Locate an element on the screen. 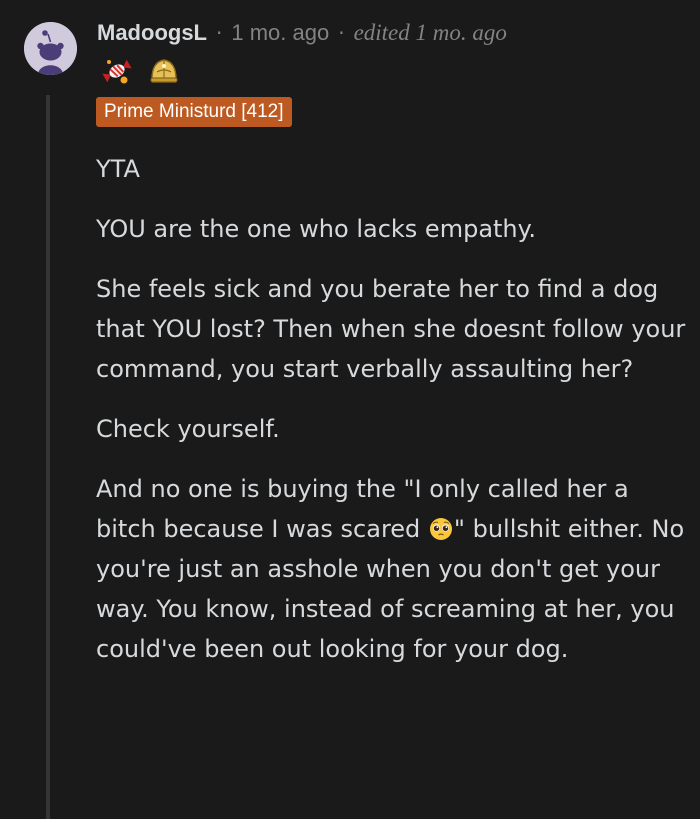  comment-paragraph: Check yourself. is located at coordinates (188, 429).